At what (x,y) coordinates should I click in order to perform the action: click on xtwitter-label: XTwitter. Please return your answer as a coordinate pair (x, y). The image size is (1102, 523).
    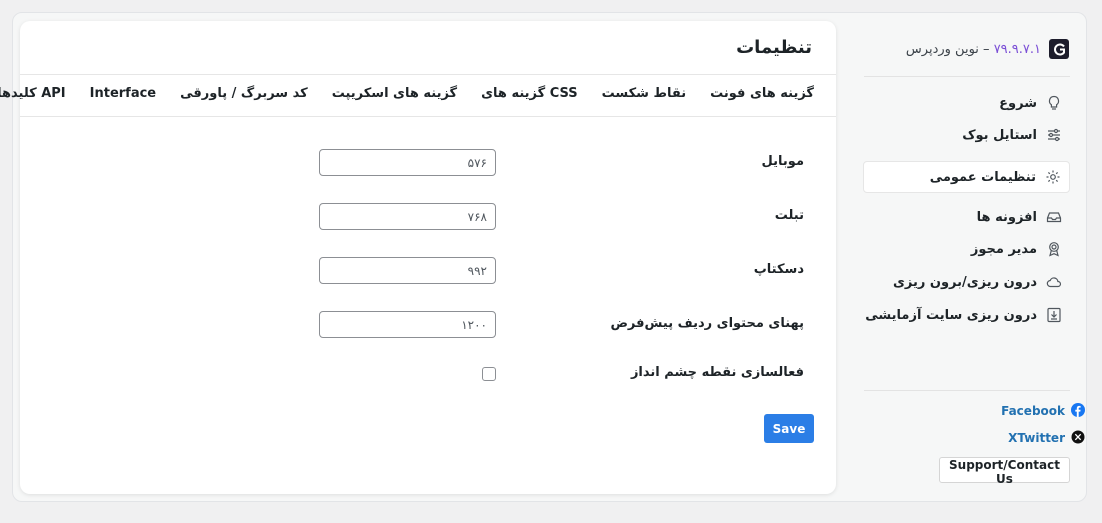
    Looking at the image, I should click on (1036, 438).